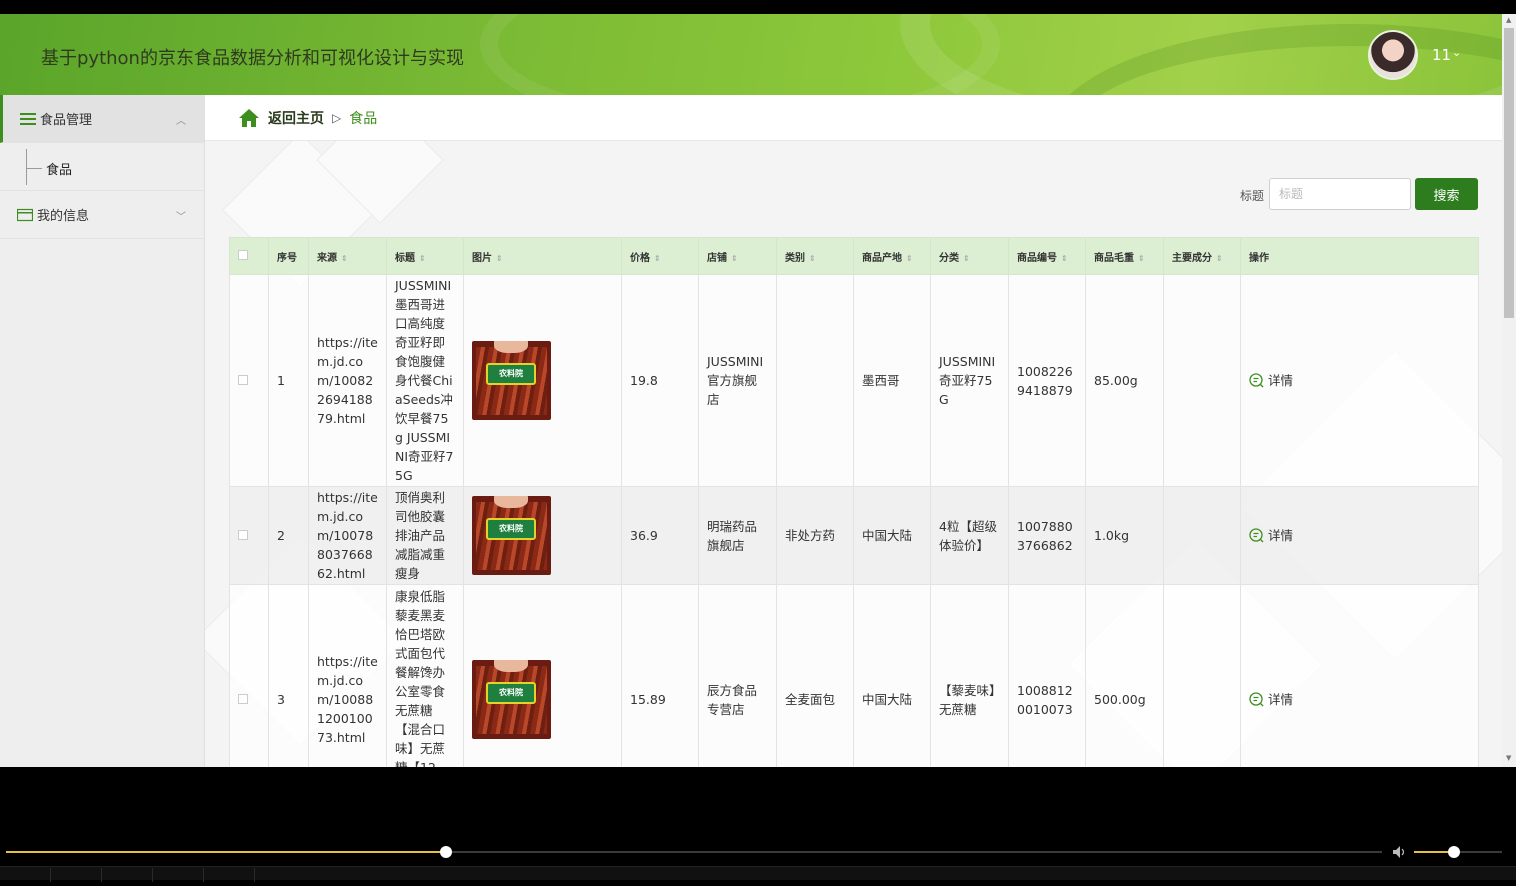 The image size is (1516, 886). I want to click on progress-fill, so click(226, 852).